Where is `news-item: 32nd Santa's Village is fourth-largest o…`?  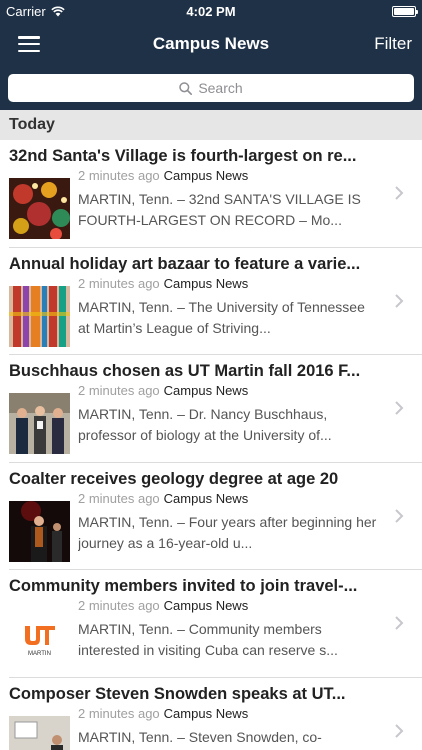
news-item: 32nd Santa's Village is fourth-largest o… is located at coordinates (211, 194).